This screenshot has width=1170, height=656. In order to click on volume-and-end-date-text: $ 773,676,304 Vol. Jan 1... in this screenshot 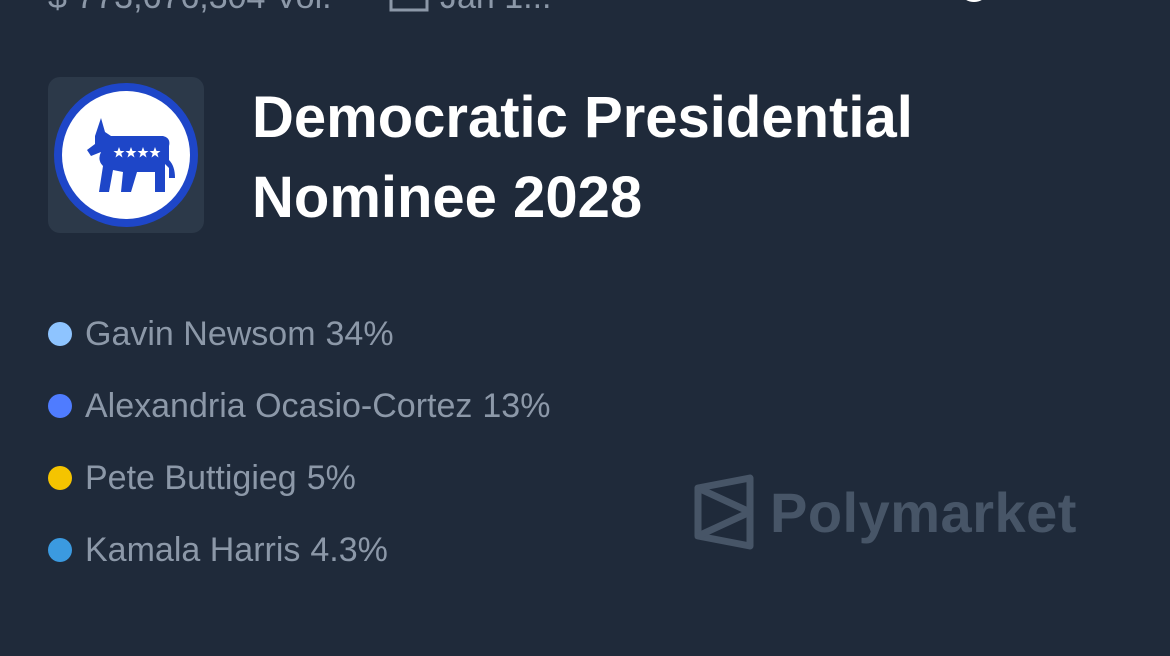, I will do `click(299, 8)`.